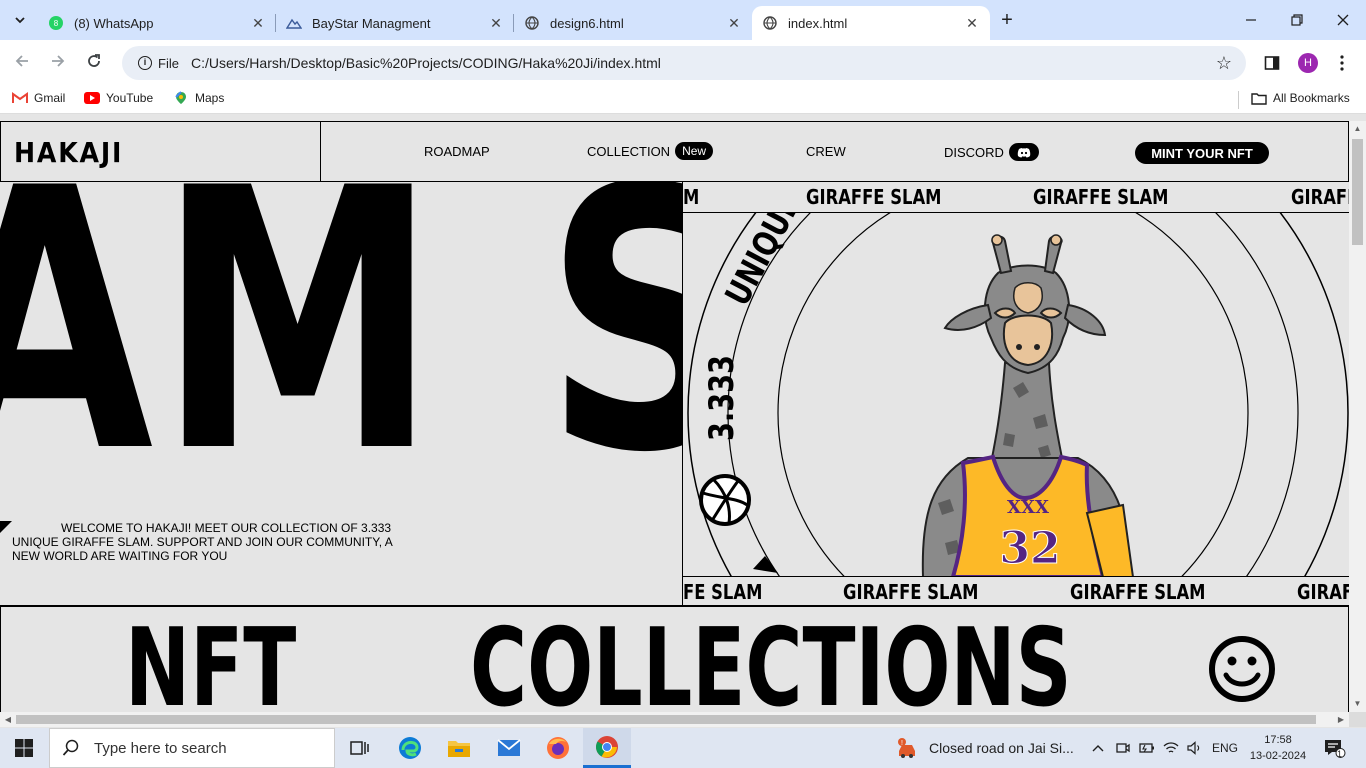 This screenshot has height=768, width=1366. I want to click on tab-baystar: BayStar Managment ✕, so click(395, 23).